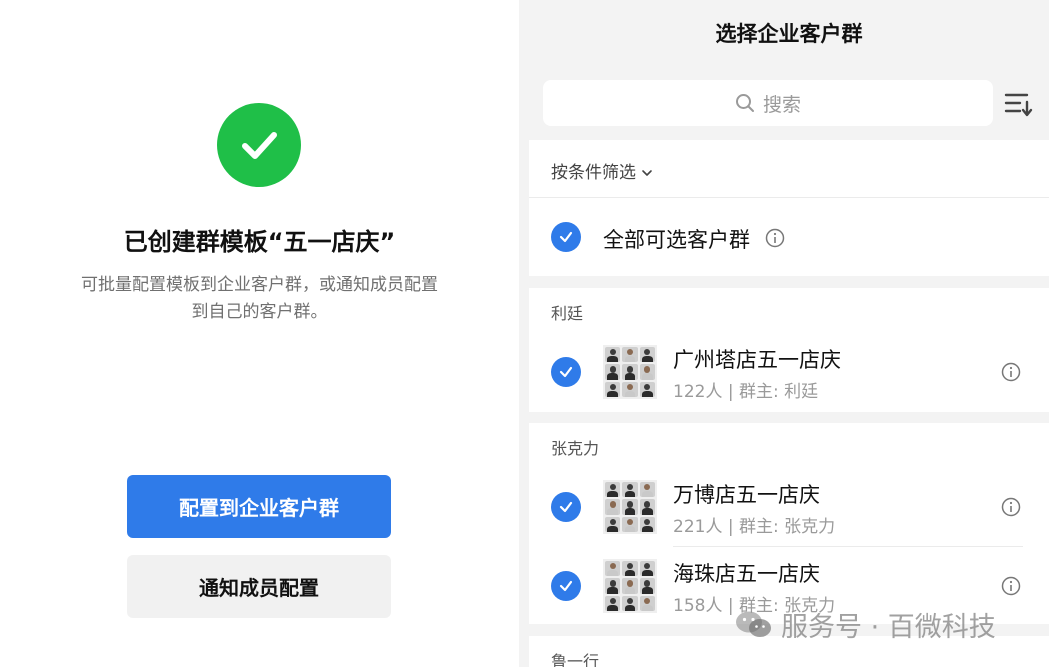  Describe the element at coordinates (259, 145) in the screenshot. I see `success-check-icon` at that location.